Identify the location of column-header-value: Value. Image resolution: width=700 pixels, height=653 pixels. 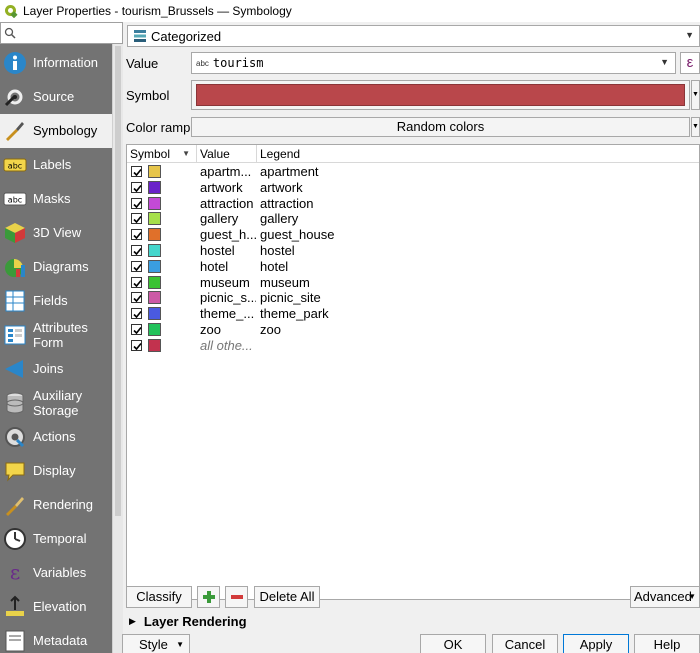
(227, 154).